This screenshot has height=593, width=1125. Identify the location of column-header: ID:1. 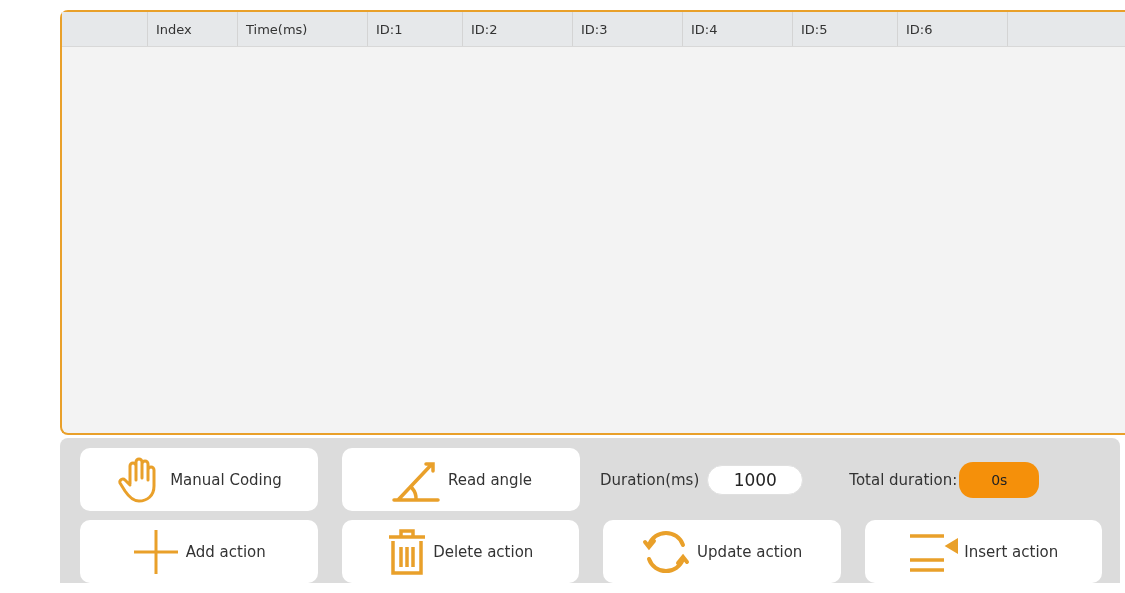
(414, 29).